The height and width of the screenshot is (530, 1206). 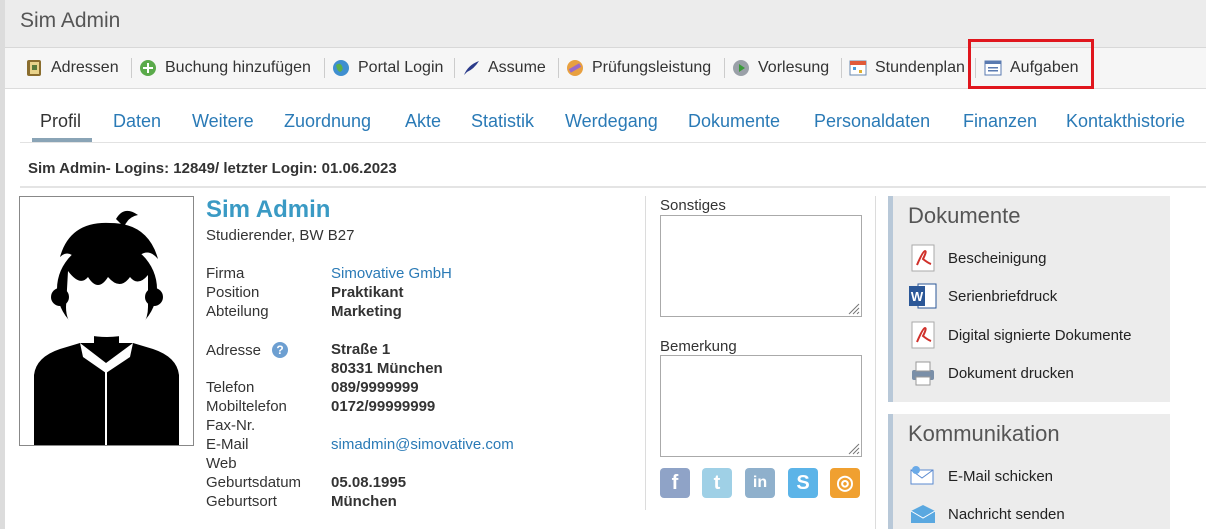 I want to click on telefon-label: Telefon, so click(x=230, y=387).